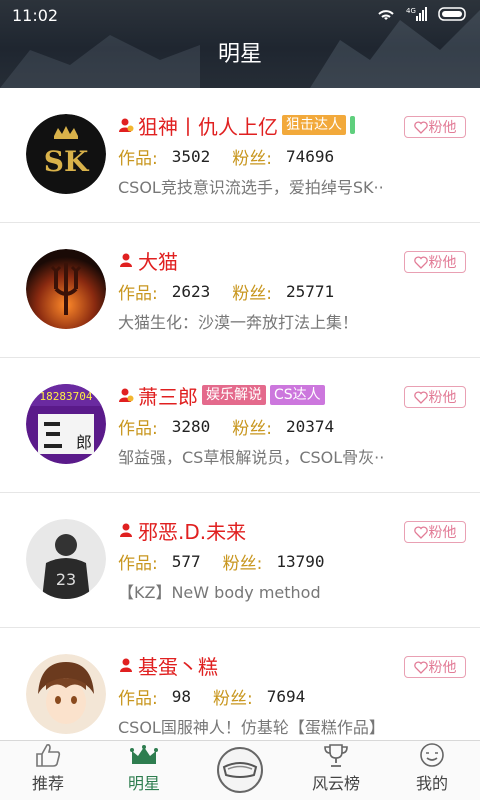  What do you see at coordinates (251, 727) in the screenshot?
I see `user-description: CSOL国服神人！仿基轮【蛋糕作品】` at bounding box center [251, 727].